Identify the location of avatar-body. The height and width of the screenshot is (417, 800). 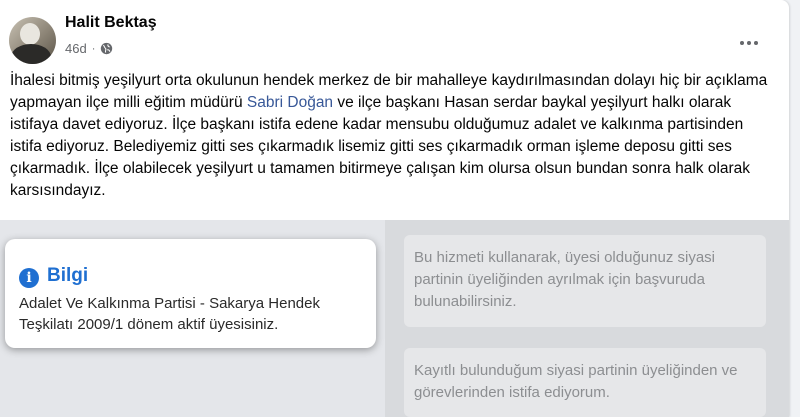
(31, 54).